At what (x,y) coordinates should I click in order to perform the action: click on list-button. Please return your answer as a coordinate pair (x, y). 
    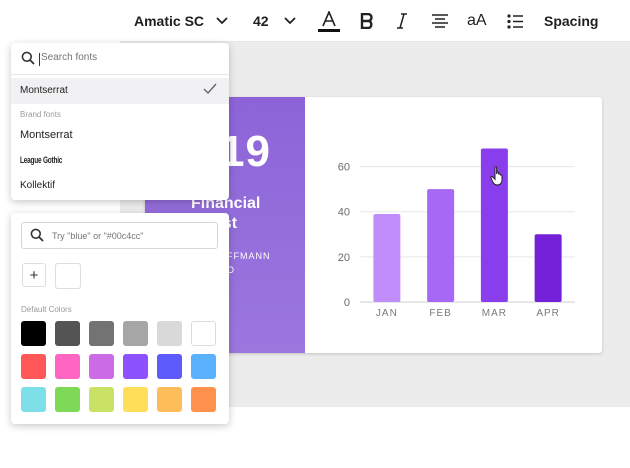
    Looking at the image, I should click on (515, 21).